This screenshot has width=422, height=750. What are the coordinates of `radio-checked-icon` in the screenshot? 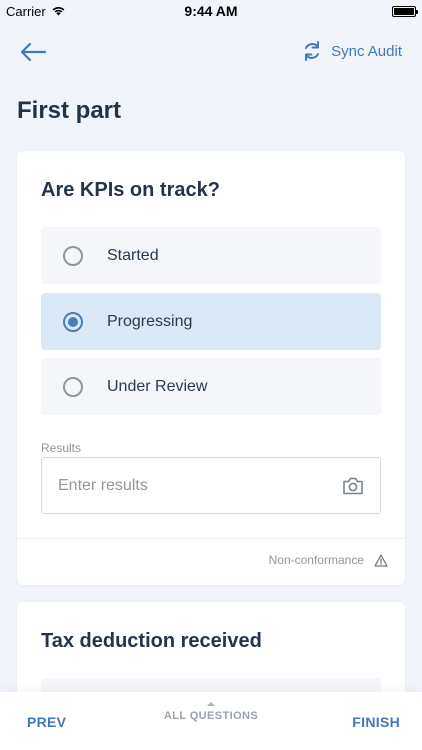 It's located at (73, 321).